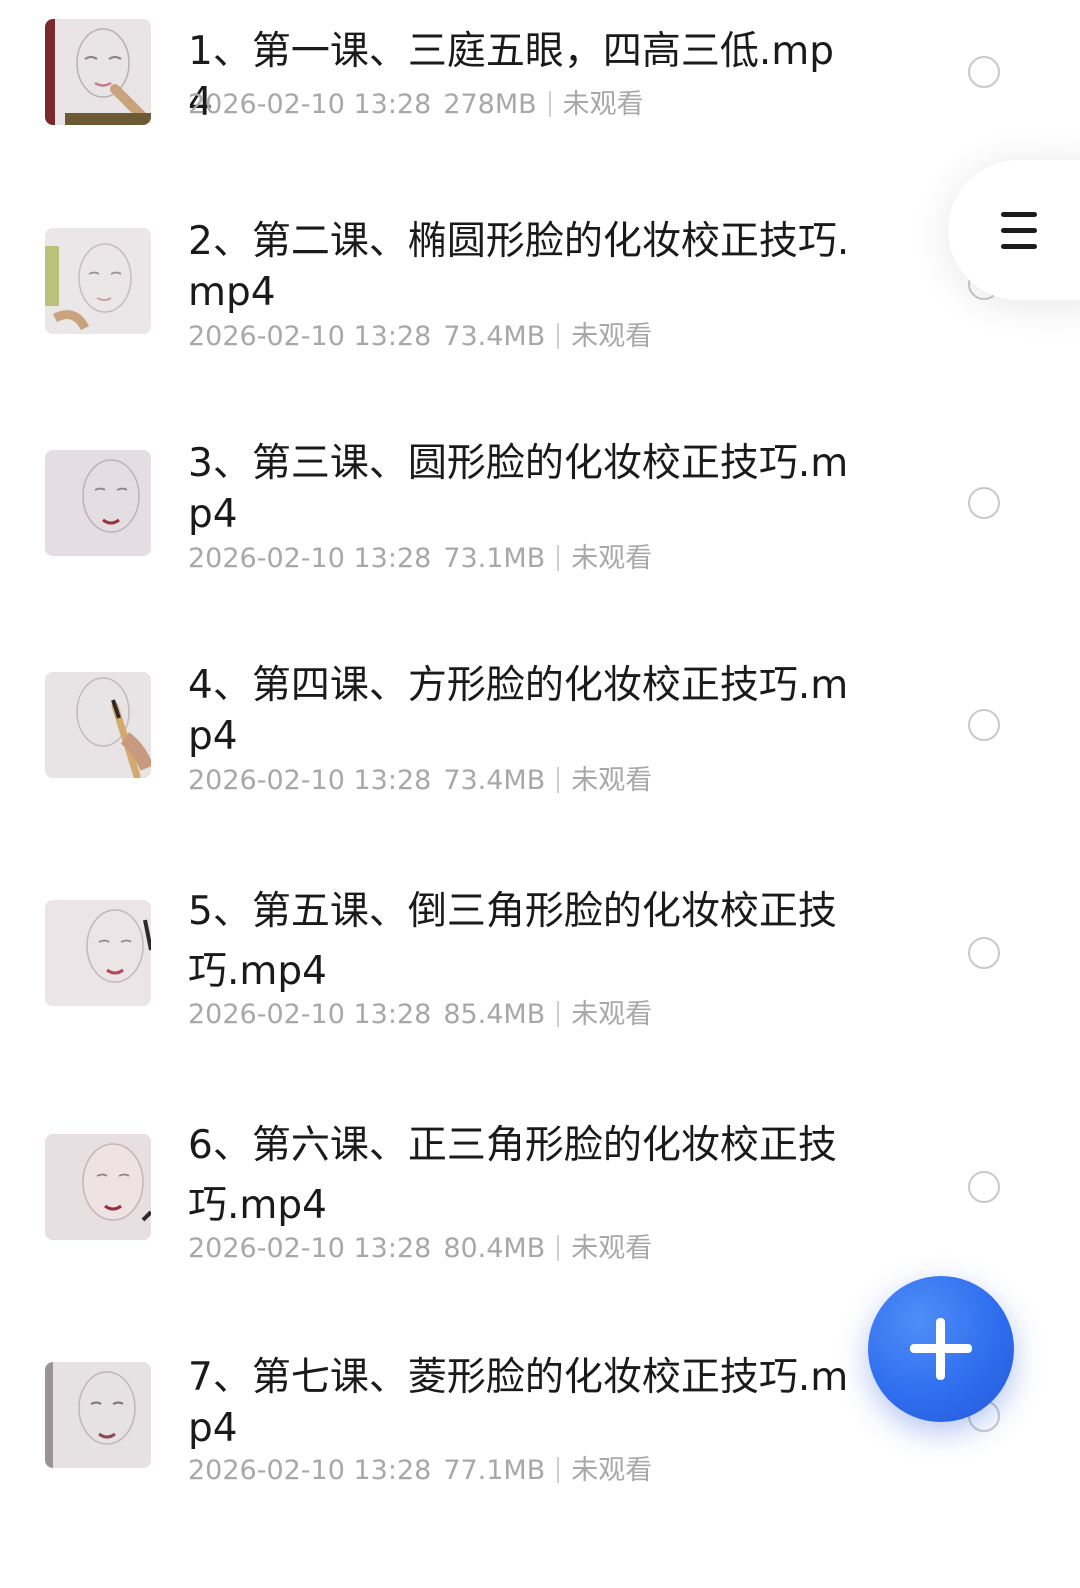 The height and width of the screenshot is (1588, 1080). Describe the element at coordinates (494, 558) in the screenshot. I see `file-size: 73.1MB` at that location.